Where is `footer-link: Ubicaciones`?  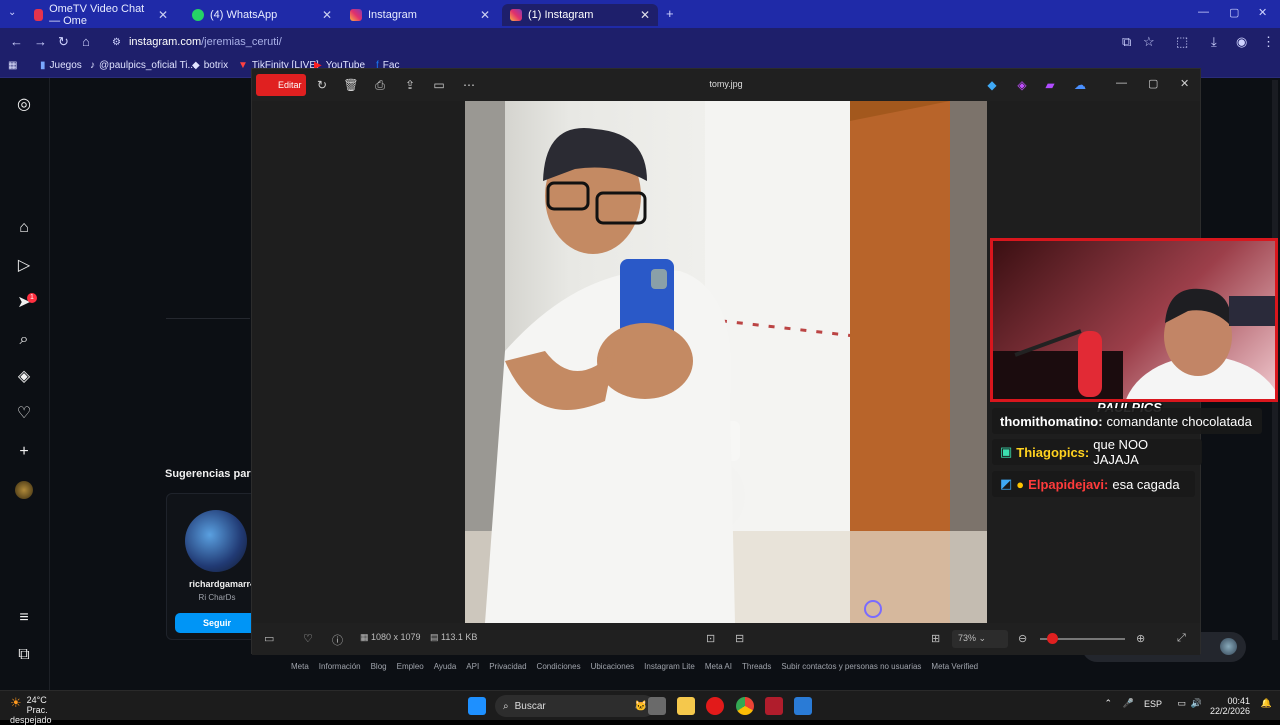 footer-link: Ubicaciones is located at coordinates (613, 666).